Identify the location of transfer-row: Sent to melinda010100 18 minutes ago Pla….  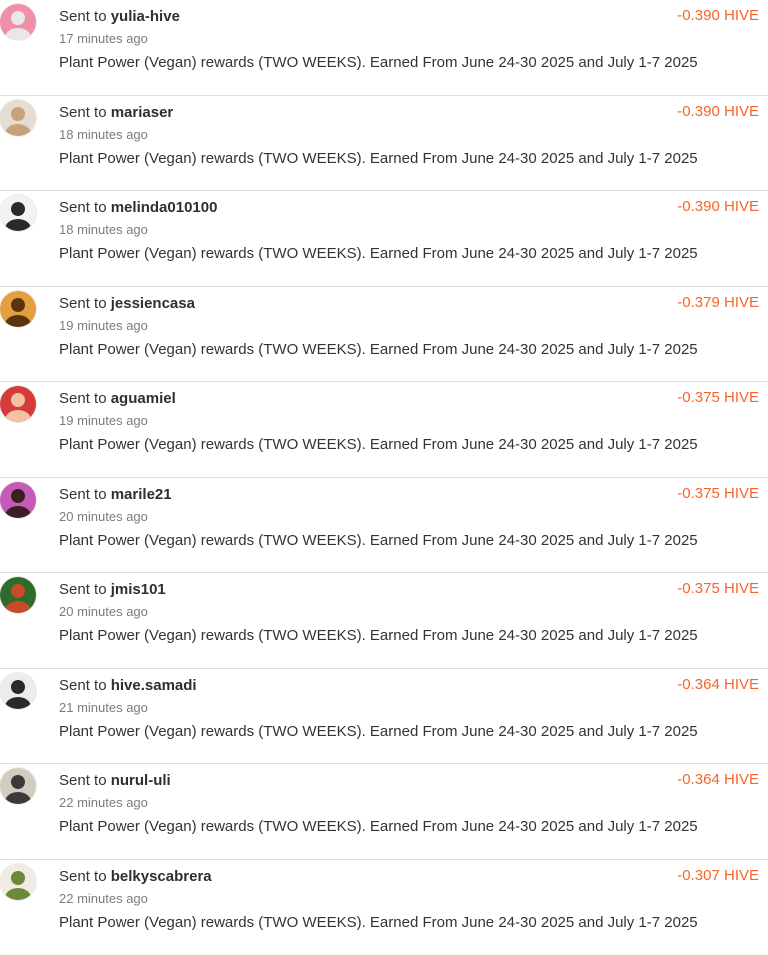
(384, 239).